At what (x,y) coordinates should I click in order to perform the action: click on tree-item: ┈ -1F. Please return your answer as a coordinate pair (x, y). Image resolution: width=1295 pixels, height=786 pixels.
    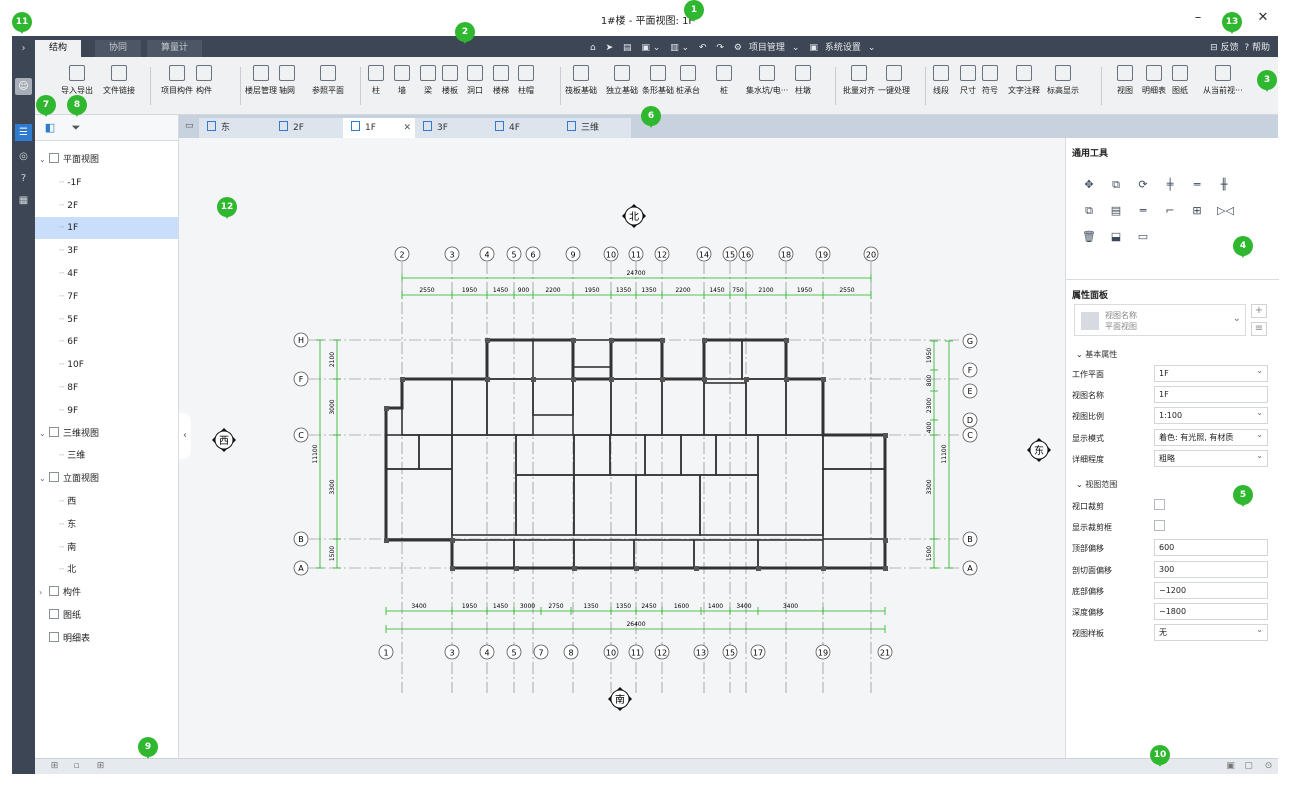
    Looking at the image, I should click on (106, 183).